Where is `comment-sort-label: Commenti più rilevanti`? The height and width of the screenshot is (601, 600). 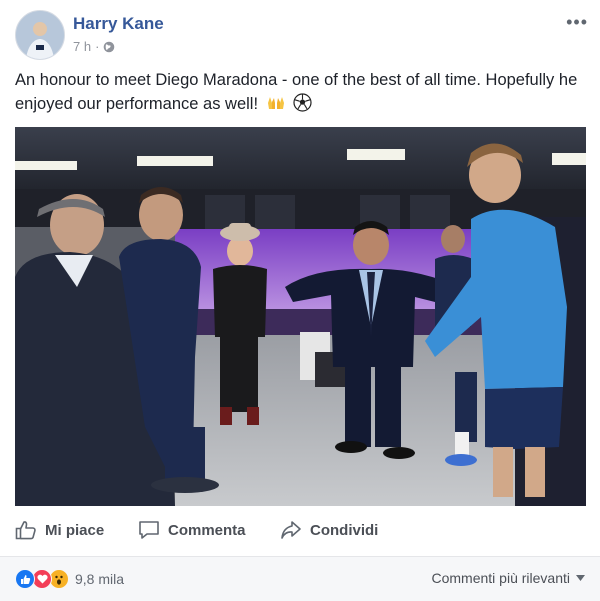 comment-sort-label: Commenti più rilevanti is located at coordinates (501, 578).